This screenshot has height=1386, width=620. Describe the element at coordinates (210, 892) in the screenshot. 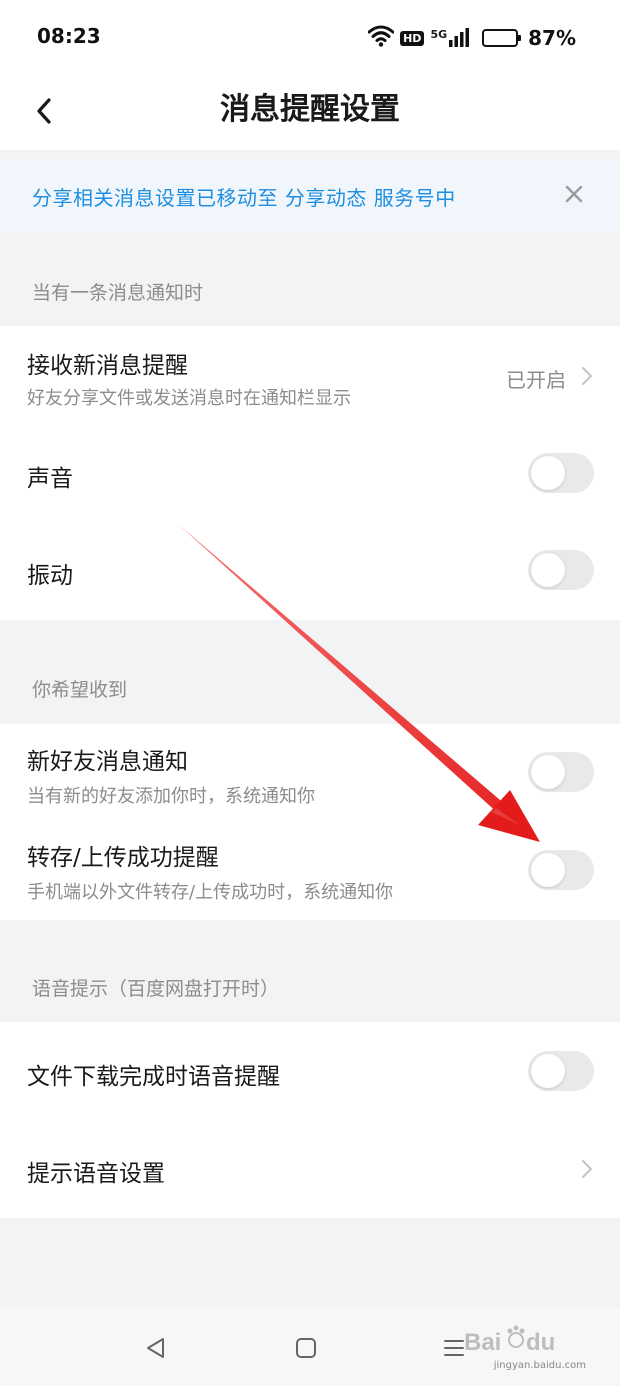

I see `row-subtitle: 手机端以外文件转存/上传成功时，系统通知你` at that location.